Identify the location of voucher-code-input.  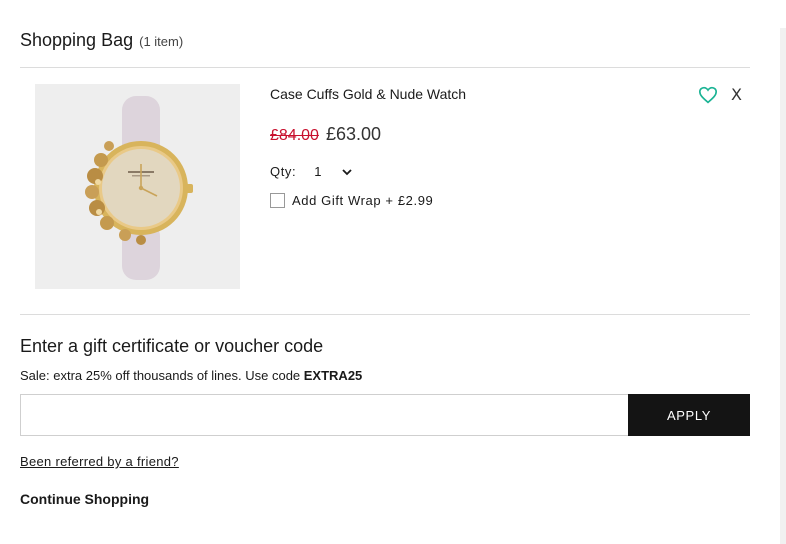
(324, 415).